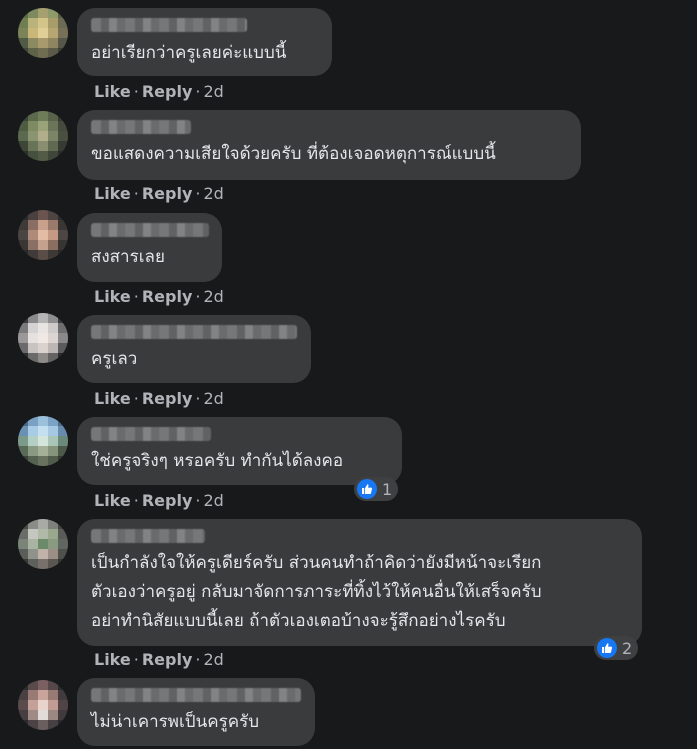 Image resolution: width=697 pixels, height=749 pixels. I want to click on comment-bubble: ไม่น่าเคารพเป็นครูครับ, so click(196, 712).